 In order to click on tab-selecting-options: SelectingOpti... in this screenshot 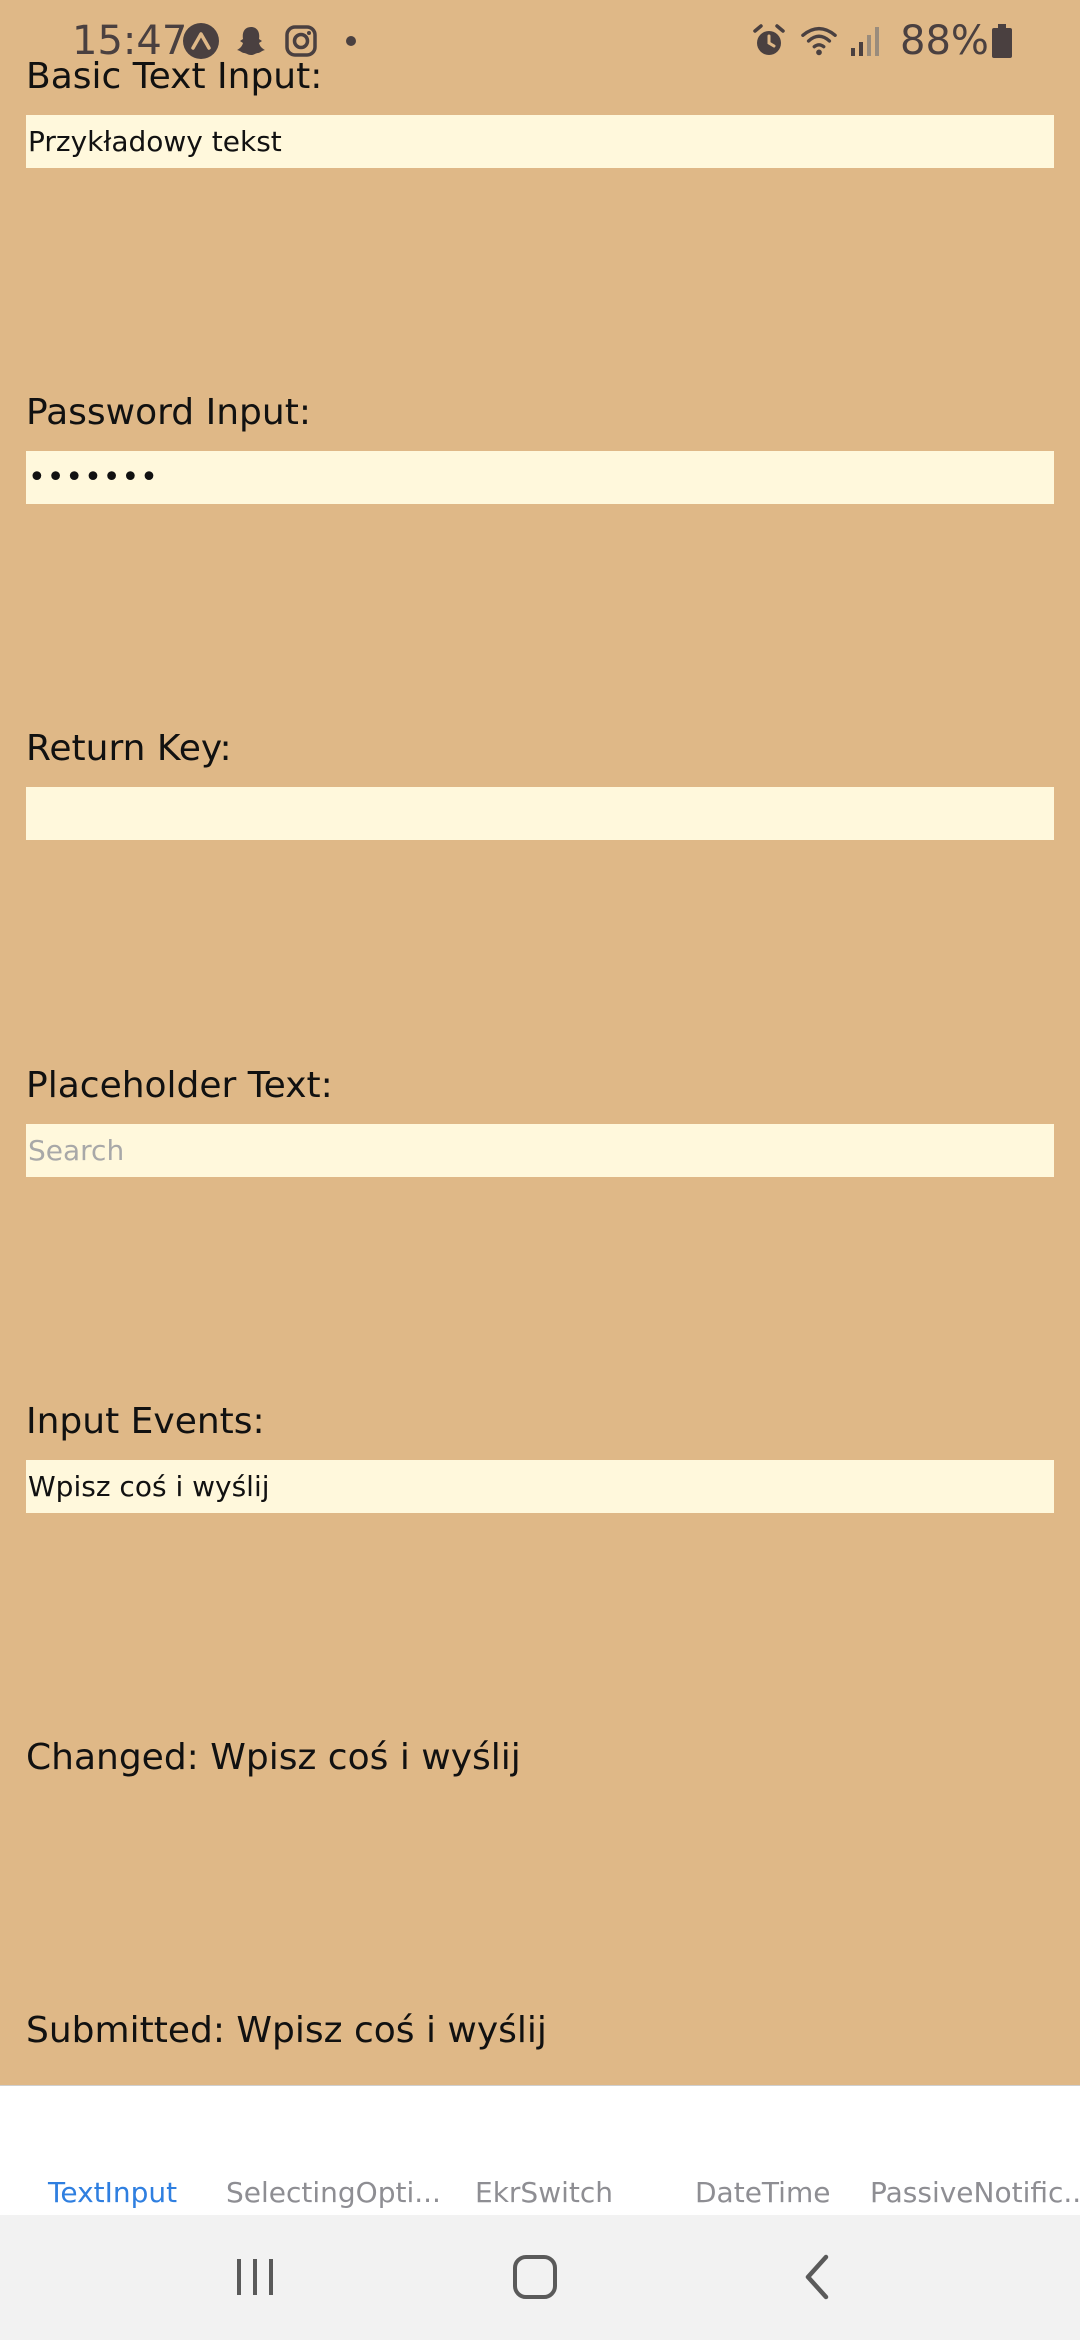, I will do `click(333, 2192)`.